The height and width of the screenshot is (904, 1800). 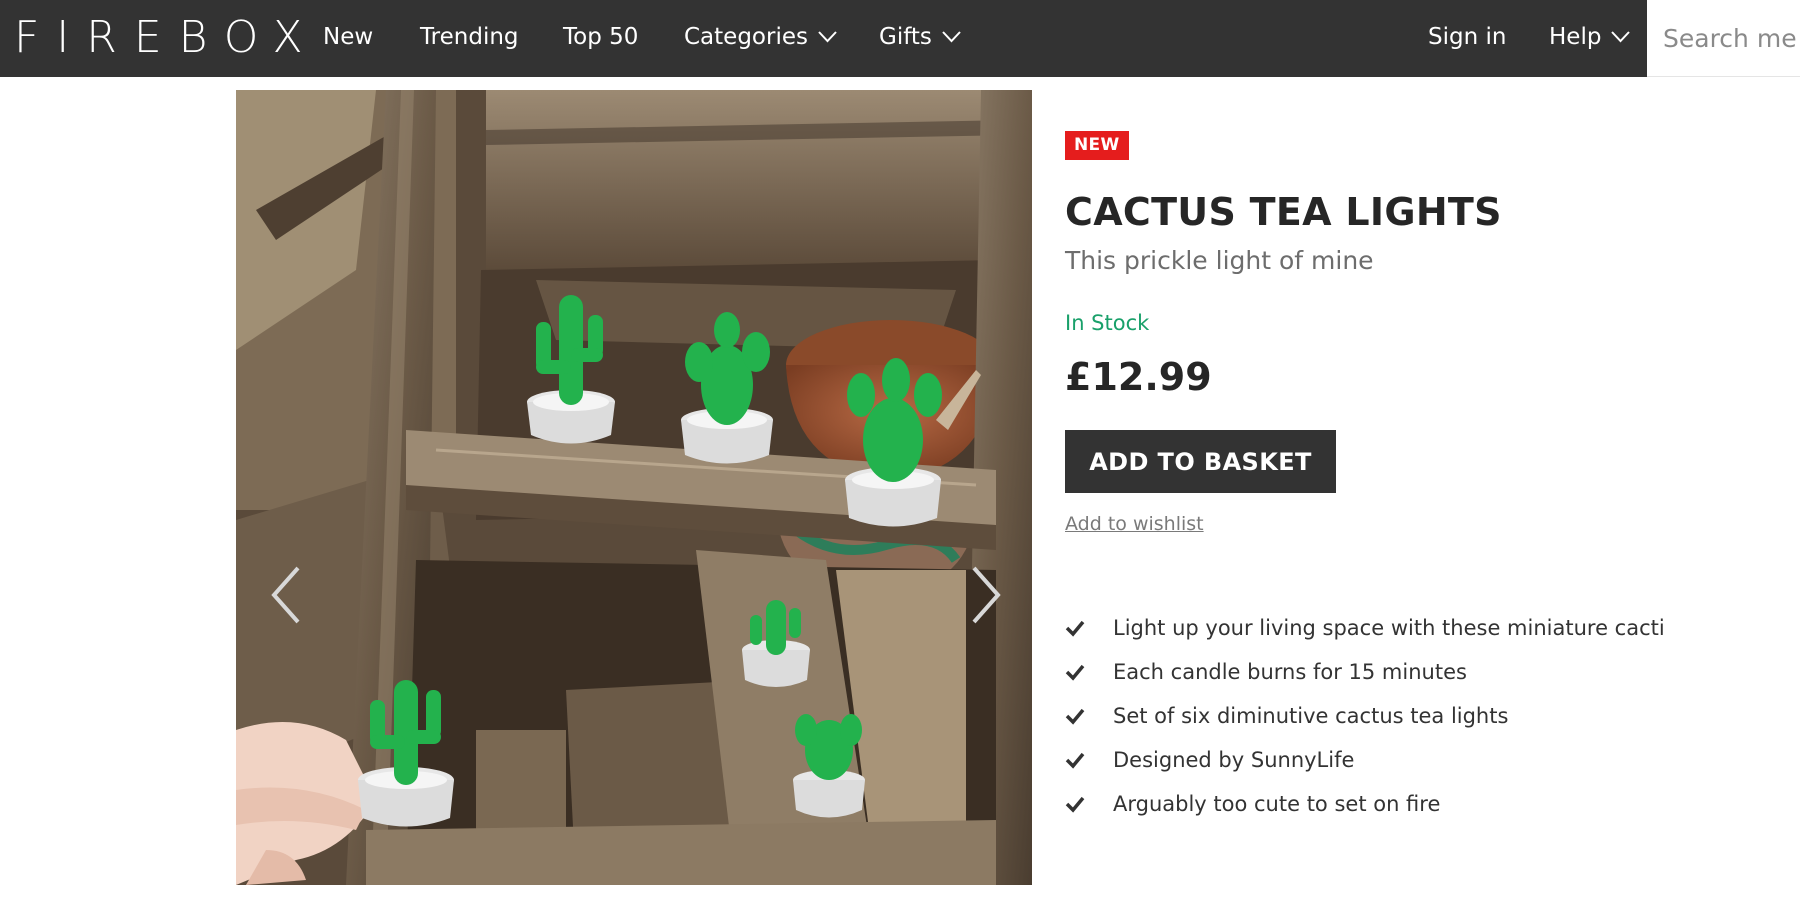 I want to click on chevron-right-icon, so click(x=986, y=595).